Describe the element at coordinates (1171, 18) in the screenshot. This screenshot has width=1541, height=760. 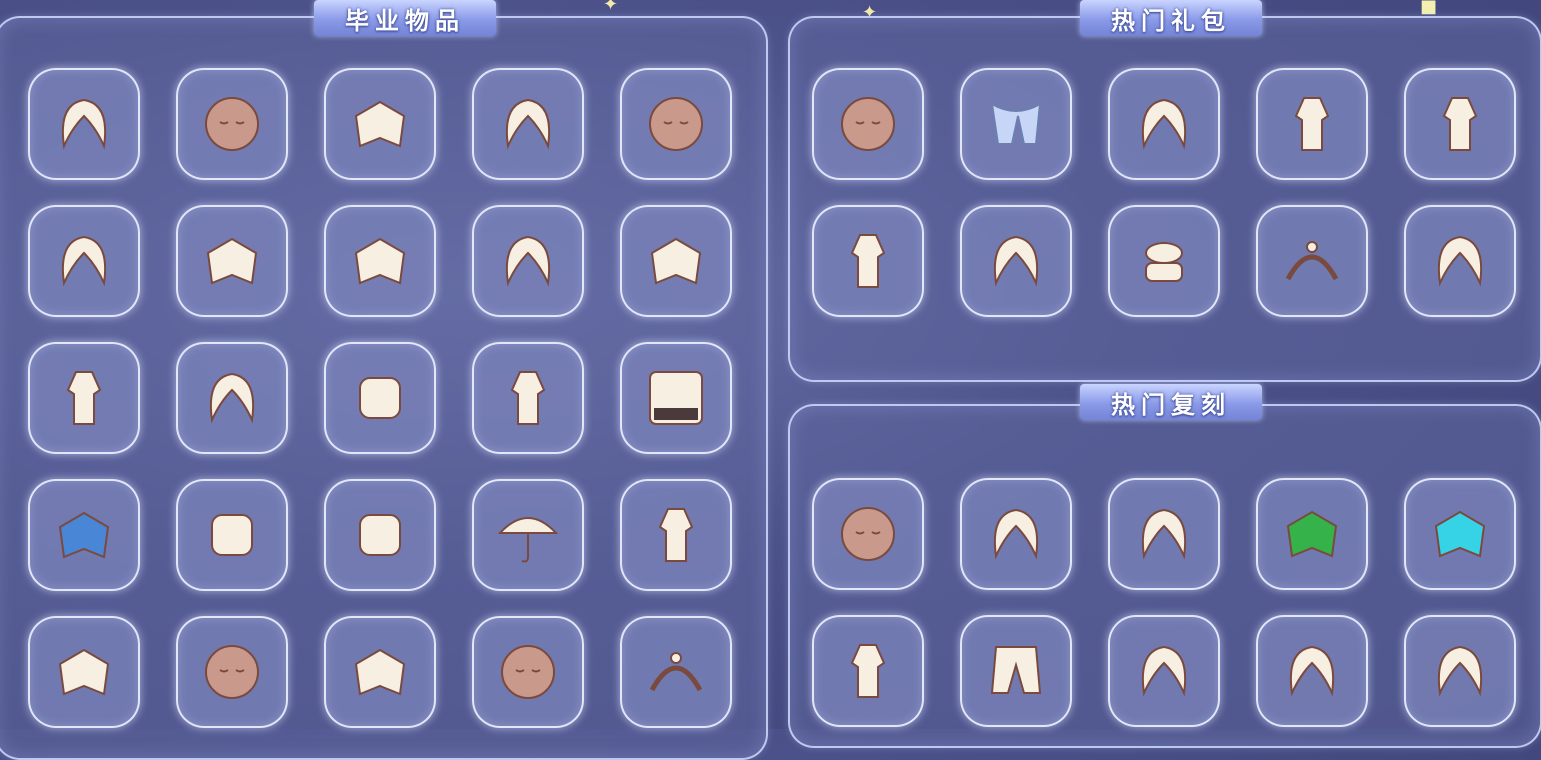
I see `hot-packs-title: 热门礼包` at that location.